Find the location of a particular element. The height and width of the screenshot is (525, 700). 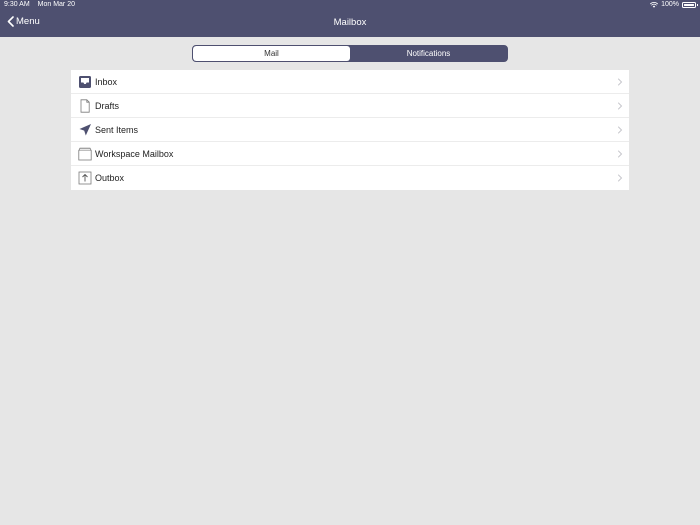

battery-percent: 100% is located at coordinates (670, 4).